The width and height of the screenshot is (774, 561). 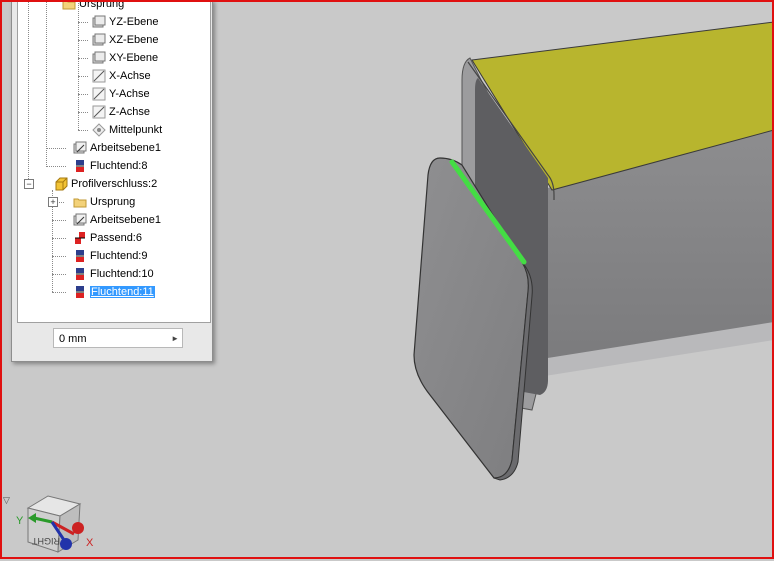 I want to click on expand-ursprung-toggle: +, so click(x=53, y=202).